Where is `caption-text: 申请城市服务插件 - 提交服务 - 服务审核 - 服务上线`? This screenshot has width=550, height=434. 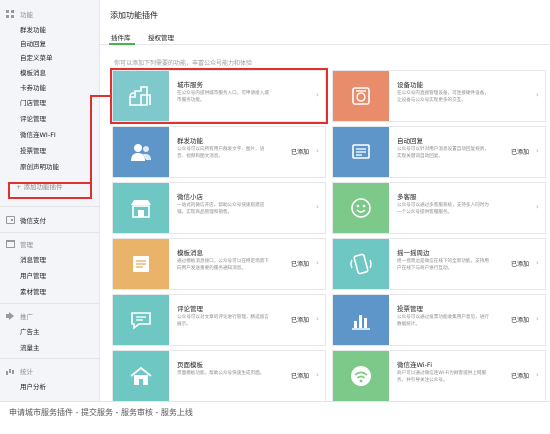 caption-text: 申请城市服务插件 - 提交服务 - 服务审核 - 服务上线 is located at coordinates (101, 412).